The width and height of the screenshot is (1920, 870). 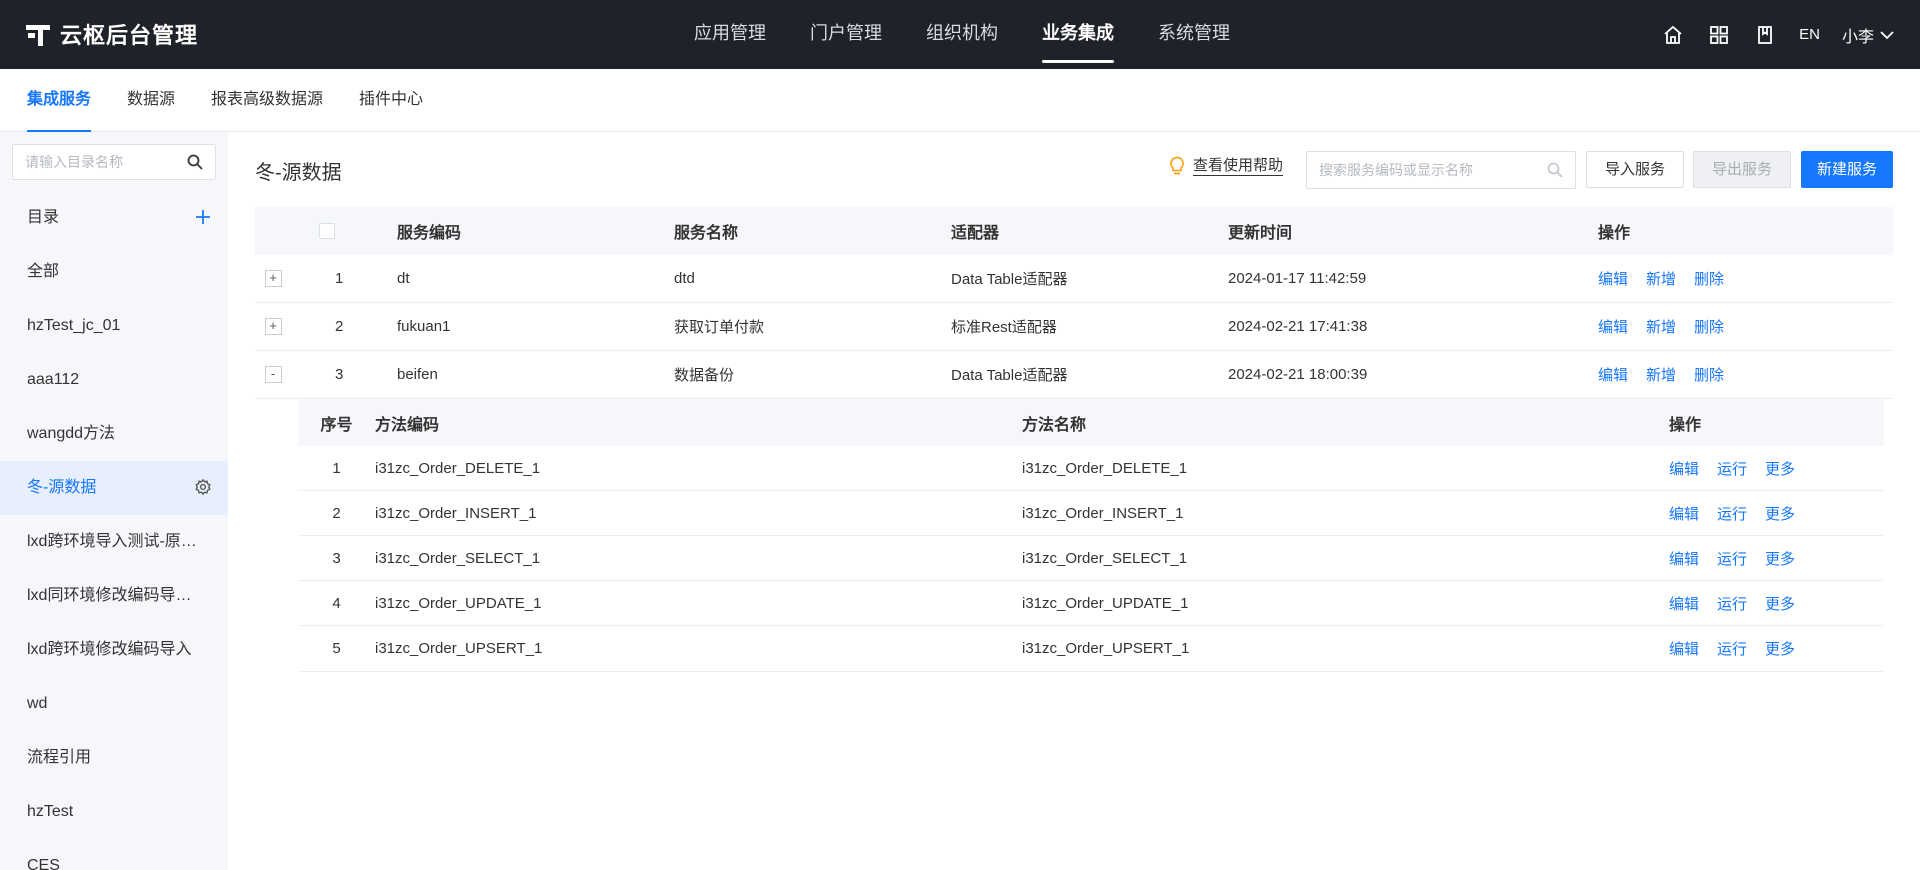 What do you see at coordinates (114, 380) in the screenshot?
I see `catalog-item: aaa112` at bounding box center [114, 380].